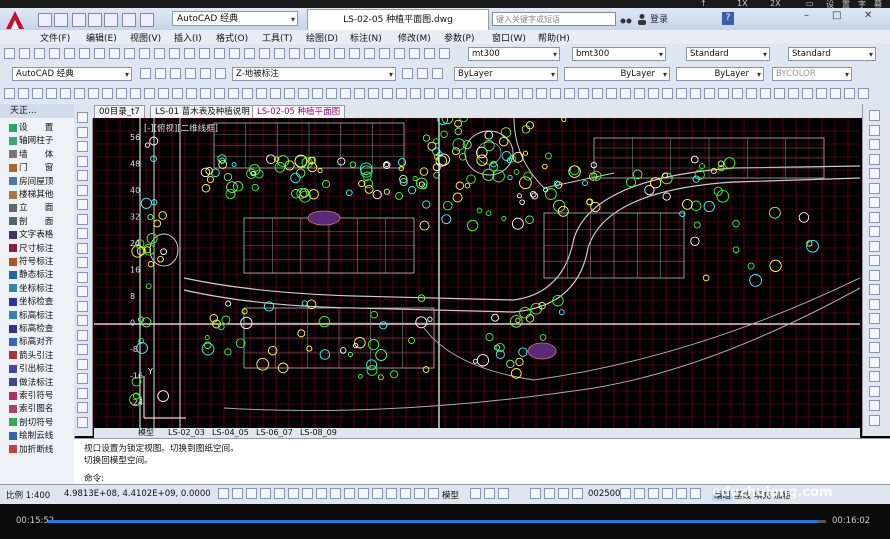 The image size is (890, 539). Describe the element at coordinates (31, 154) in the screenshot. I see `tangent-menu-item: 墙 体` at that location.